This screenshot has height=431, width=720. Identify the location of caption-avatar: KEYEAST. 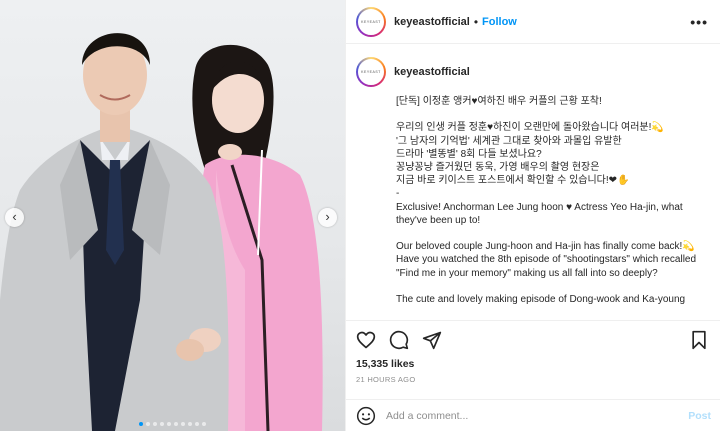
(371, 72).